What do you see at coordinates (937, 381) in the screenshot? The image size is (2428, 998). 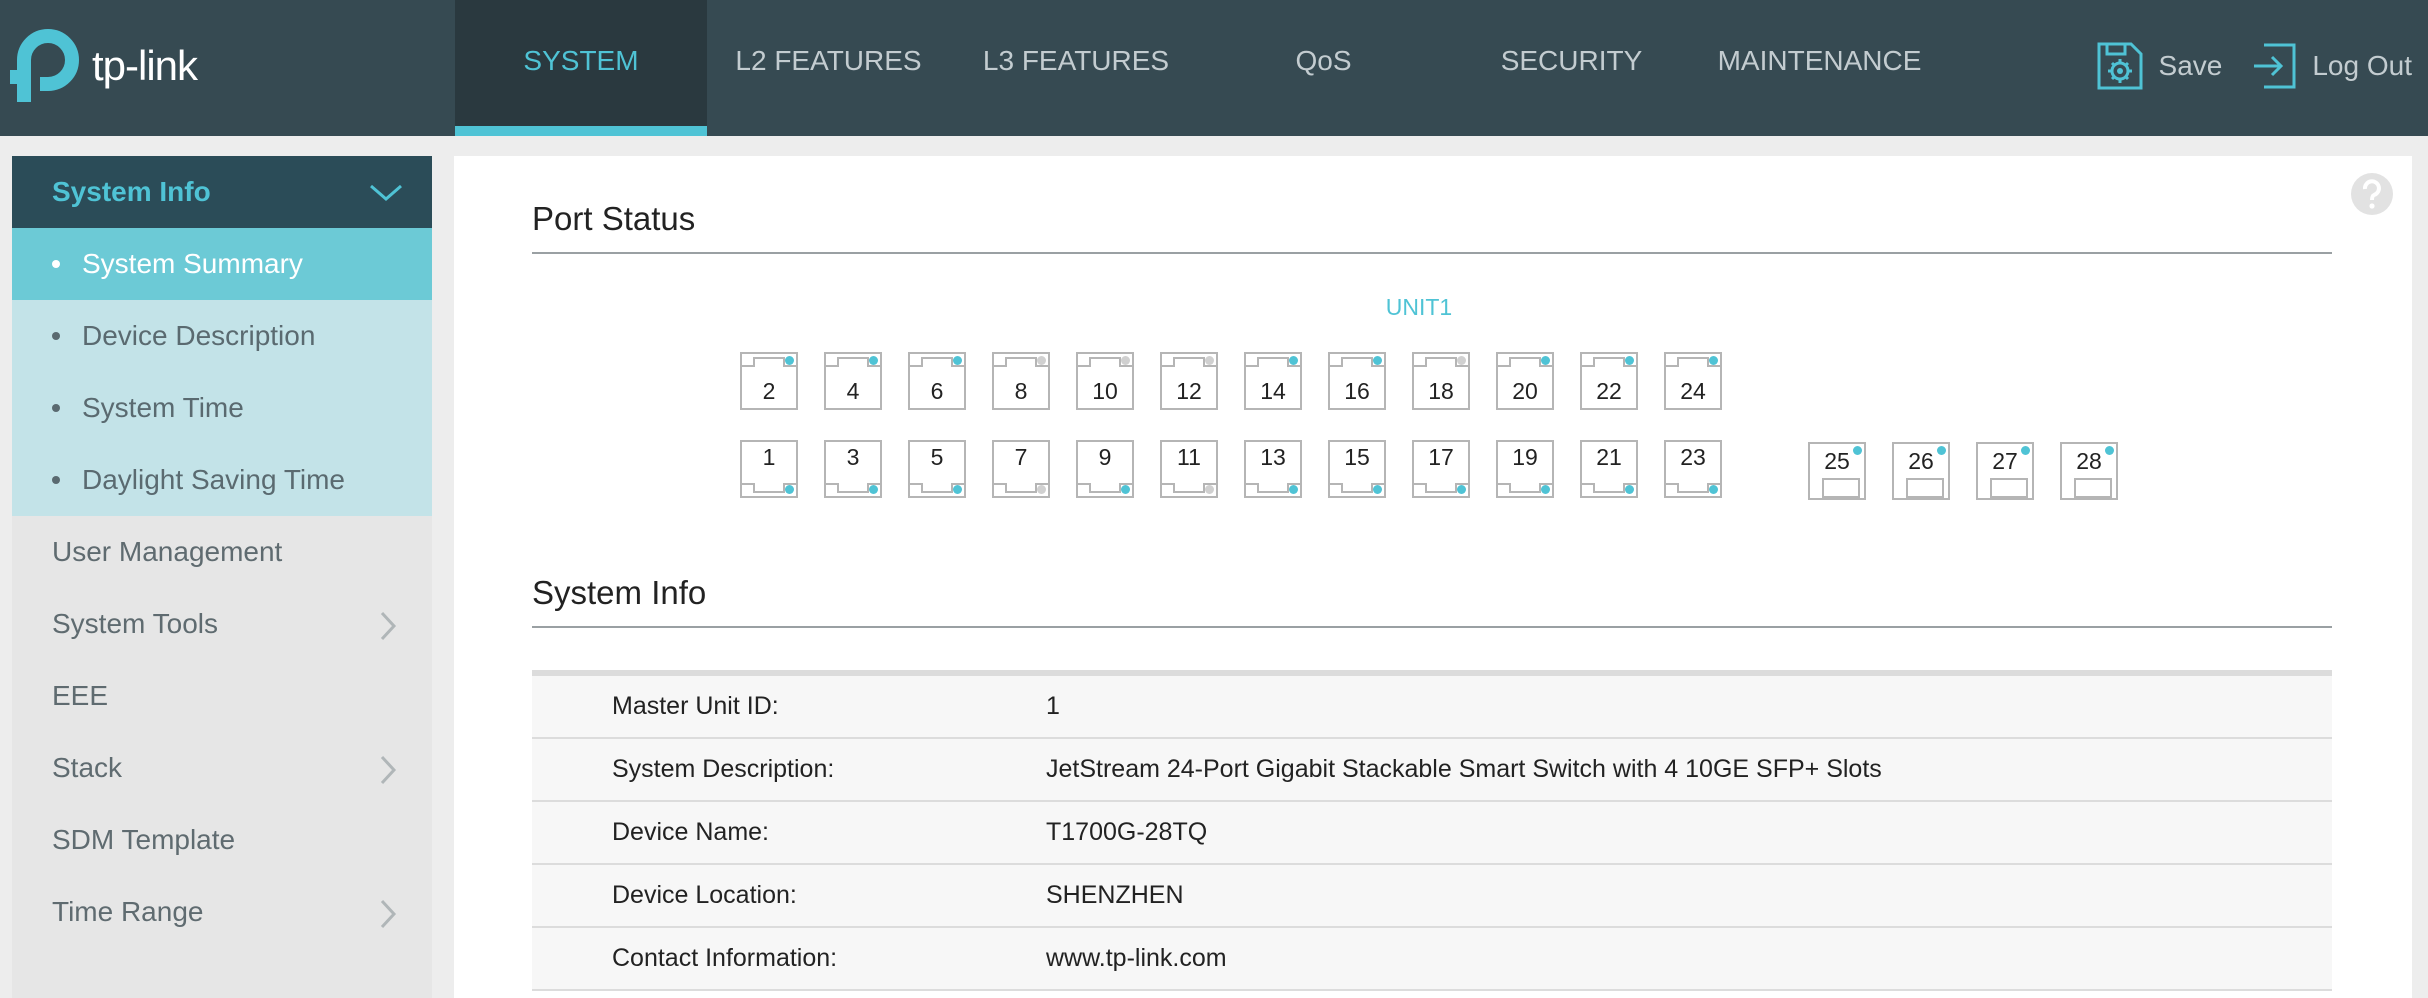 I see `port-6: 6` at bounding box center [937, 381].